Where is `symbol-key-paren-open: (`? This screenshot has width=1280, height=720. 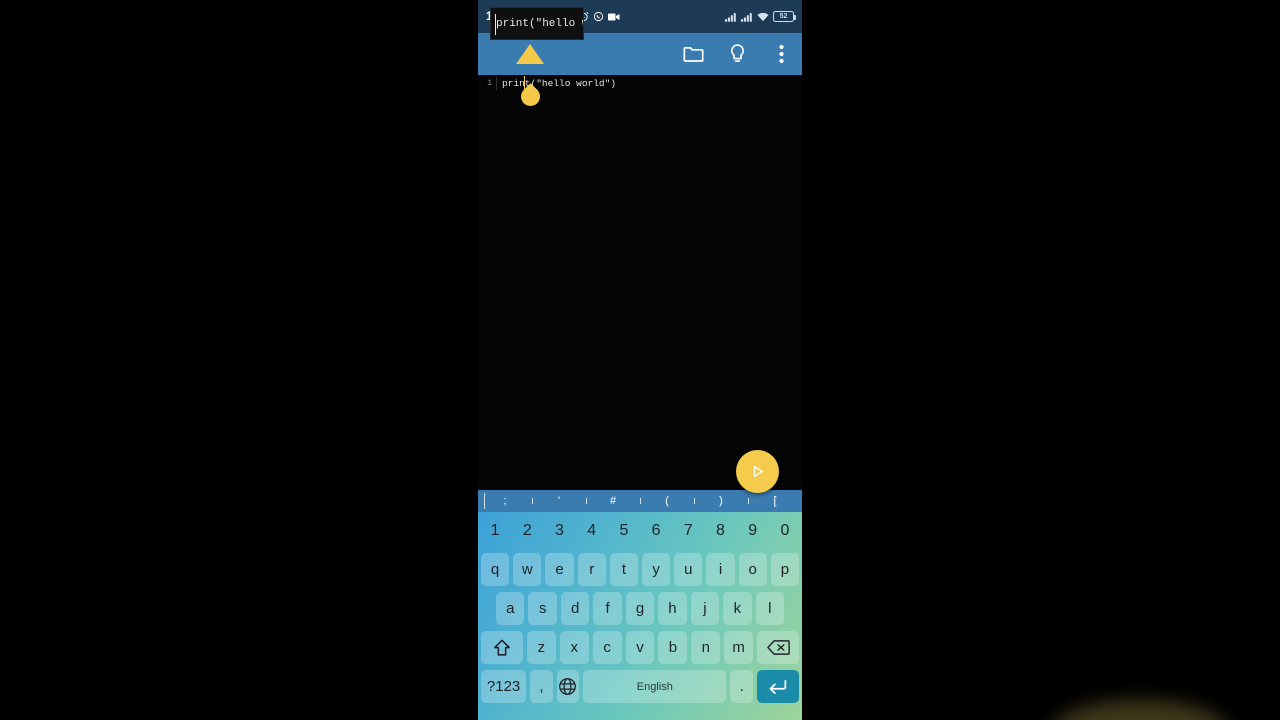
symbol-key-paren-open: ( is located at coordinates (667, 501).